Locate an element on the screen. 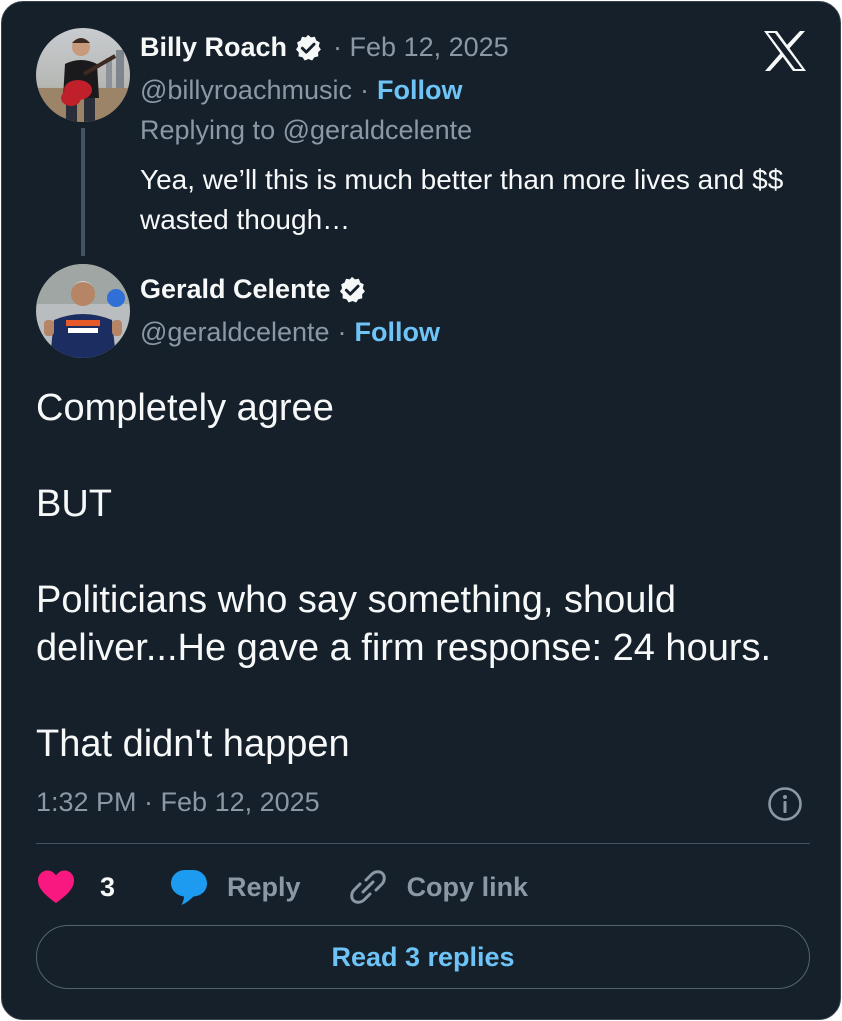  reply-author-row: Billy Roach · Feb 12, 2025 is located at coordinates (324, 47).